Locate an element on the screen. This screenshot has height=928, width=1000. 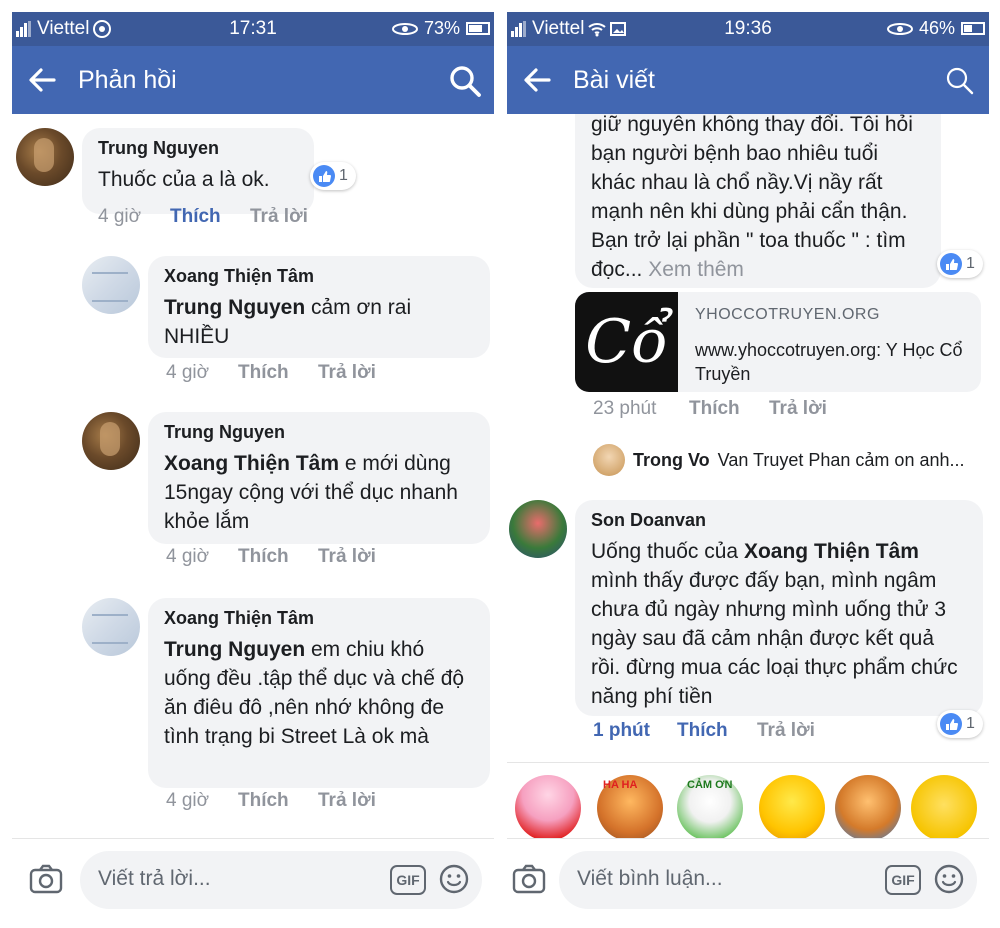
comment-composer: Viết bình luận... GIF is located at coordinates (748, 883).